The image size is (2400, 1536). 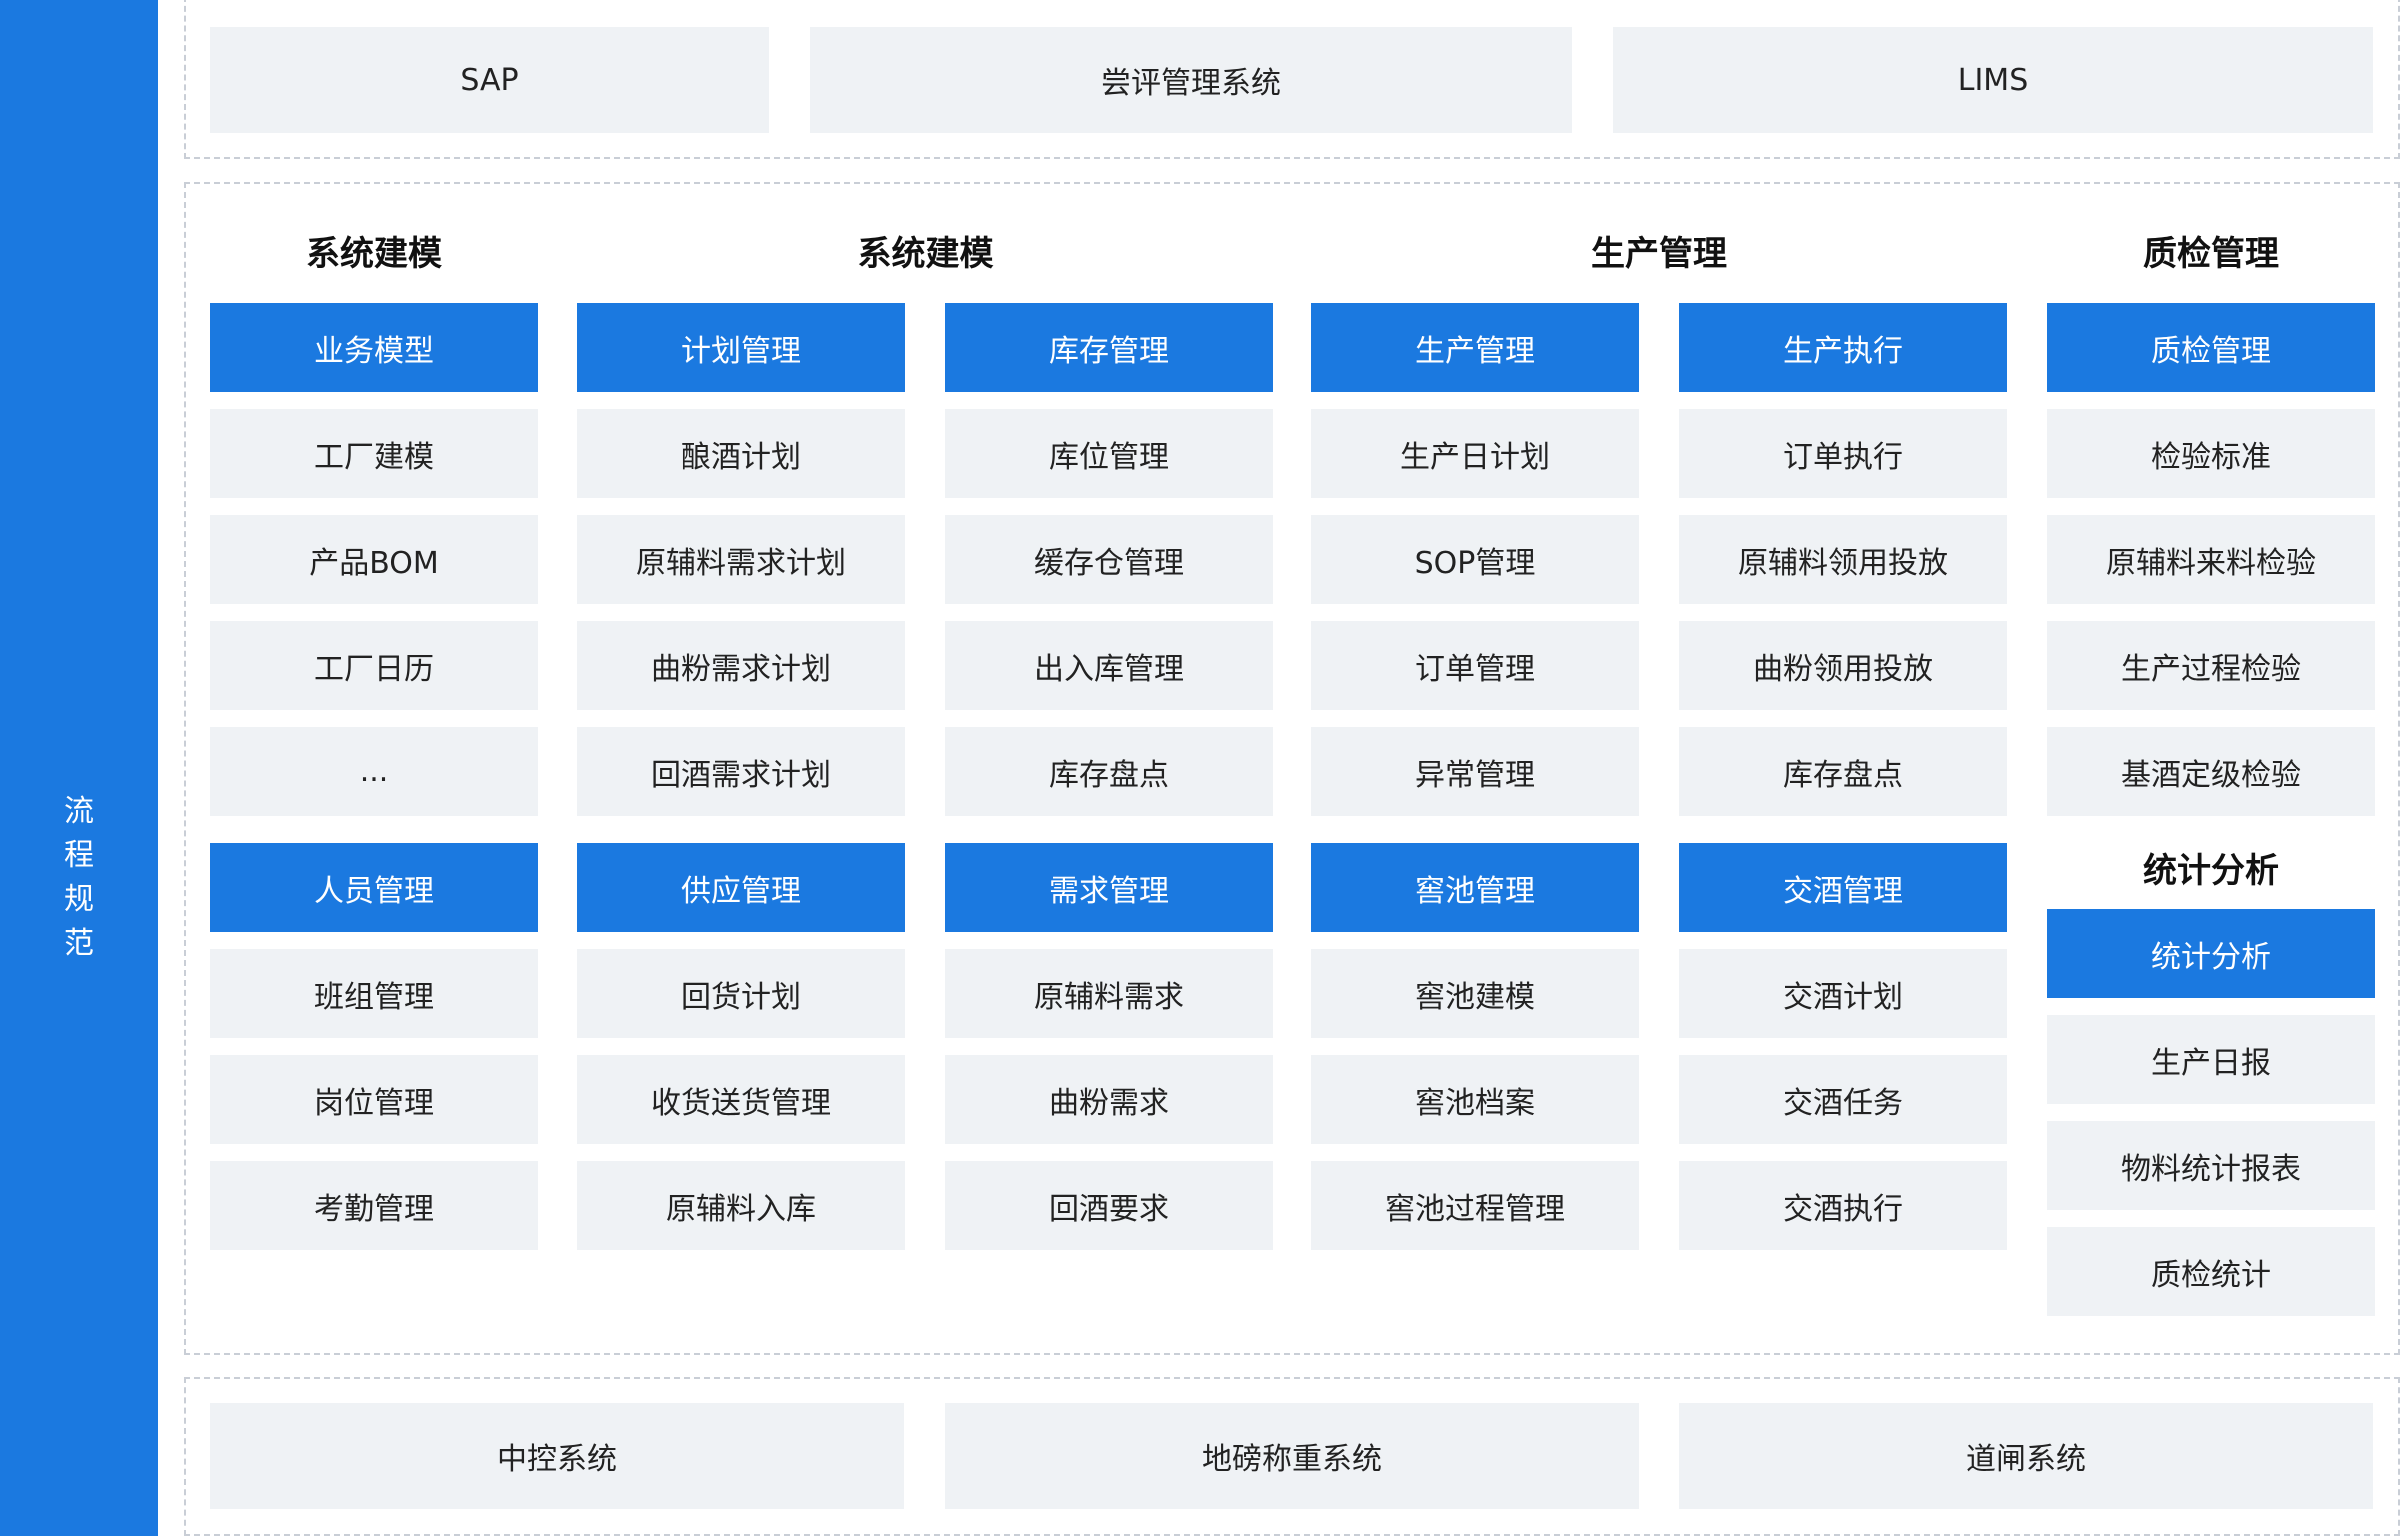 What do you see at coordinates (374, 1099) in the screenshot?
I see `module-item: 岗位管理` at bounding box center [374, 1099].